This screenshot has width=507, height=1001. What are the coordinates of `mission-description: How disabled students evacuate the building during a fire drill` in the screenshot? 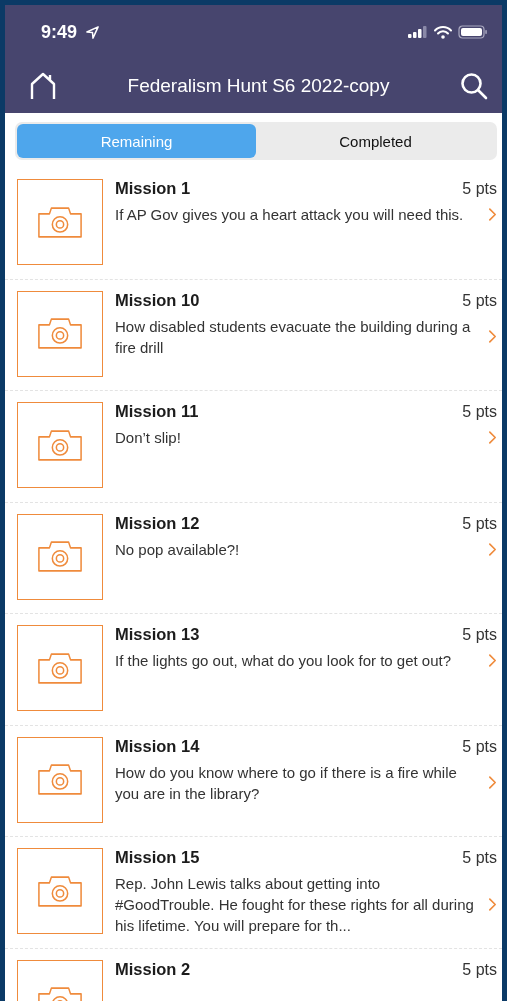 It's located at (293, 337).